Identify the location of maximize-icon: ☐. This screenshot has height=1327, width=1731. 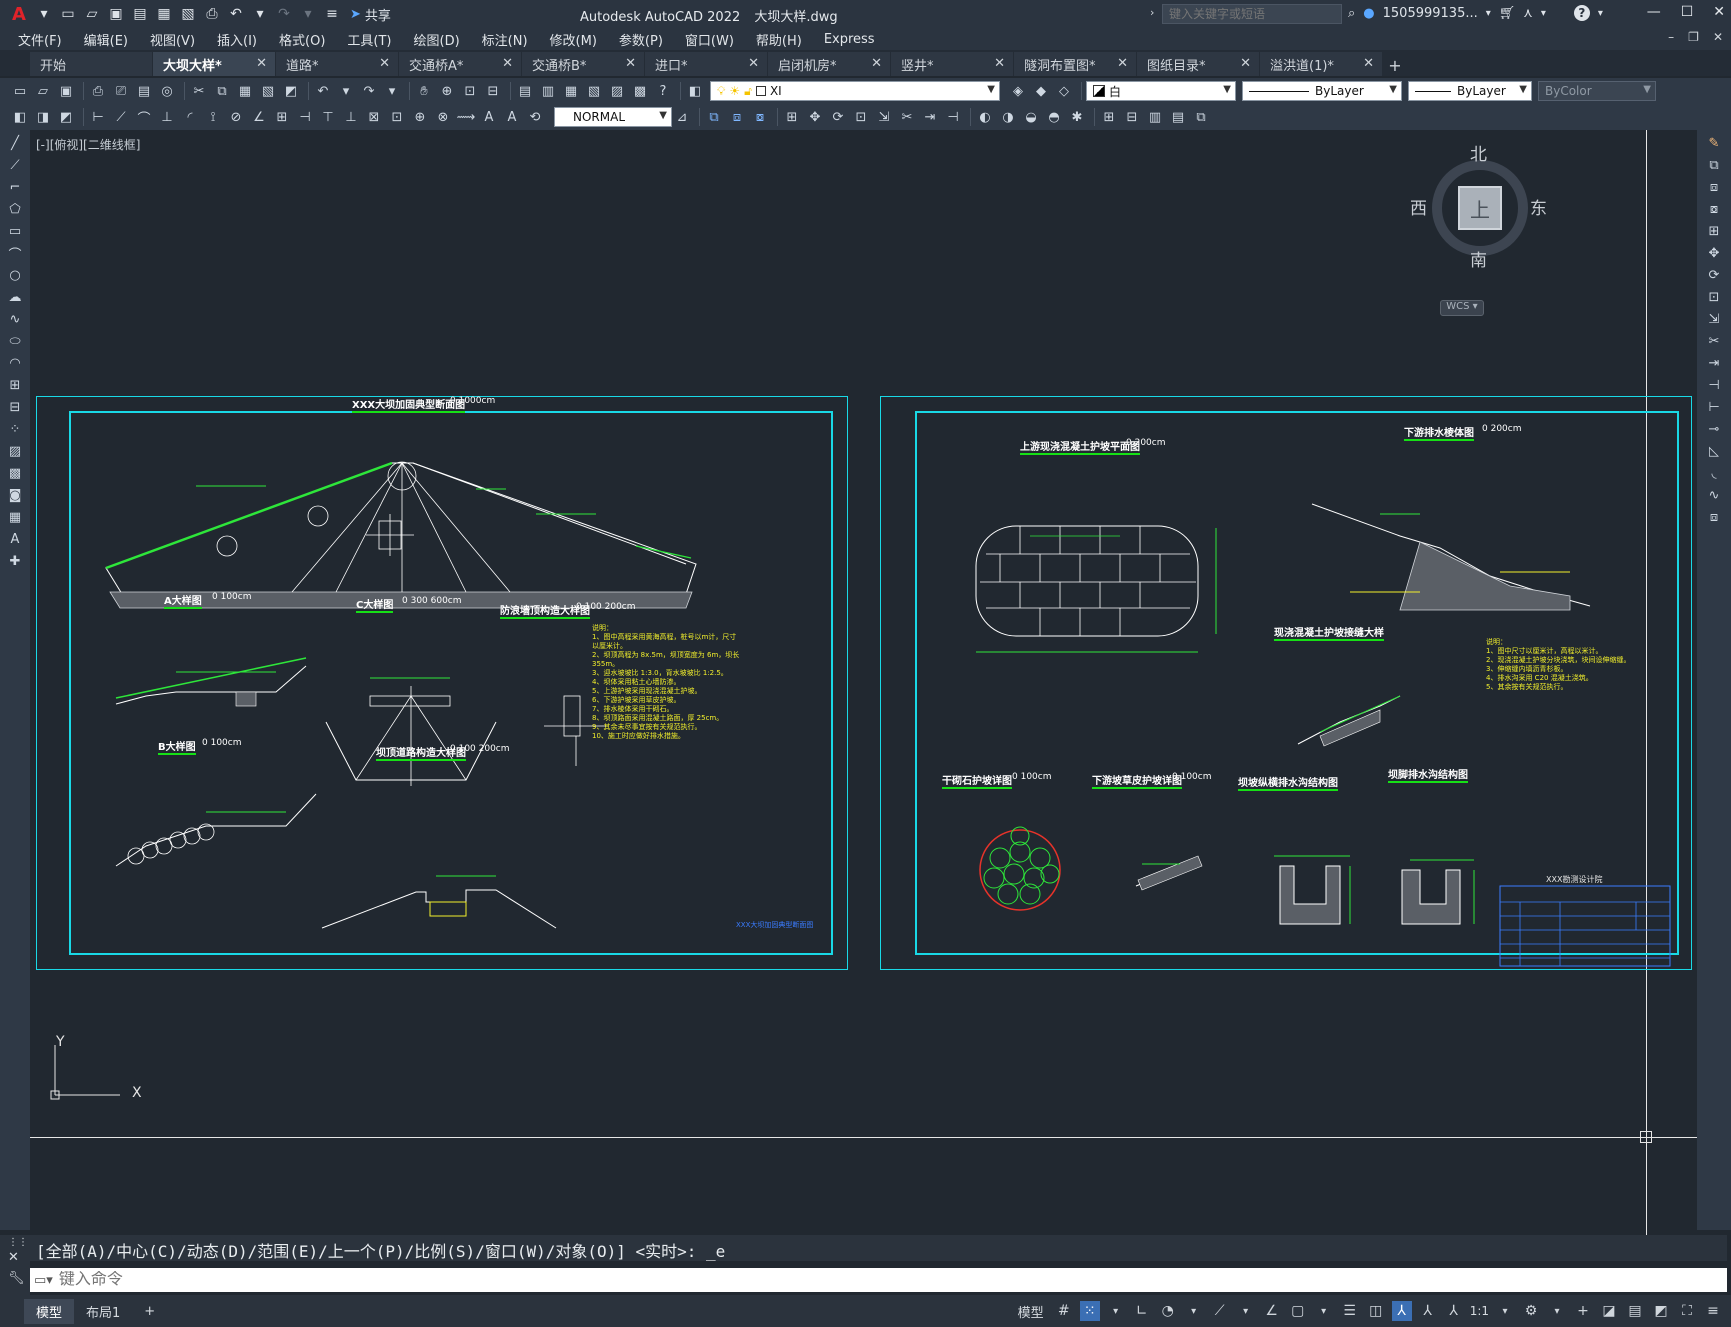
(1687, 12).